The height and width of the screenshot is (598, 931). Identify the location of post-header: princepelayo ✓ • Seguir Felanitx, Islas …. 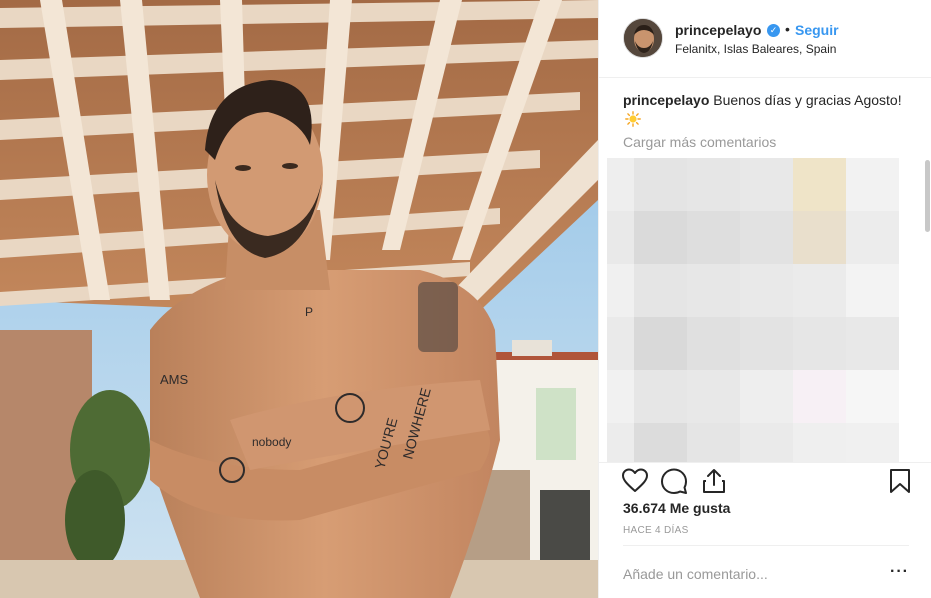
(765, 39).